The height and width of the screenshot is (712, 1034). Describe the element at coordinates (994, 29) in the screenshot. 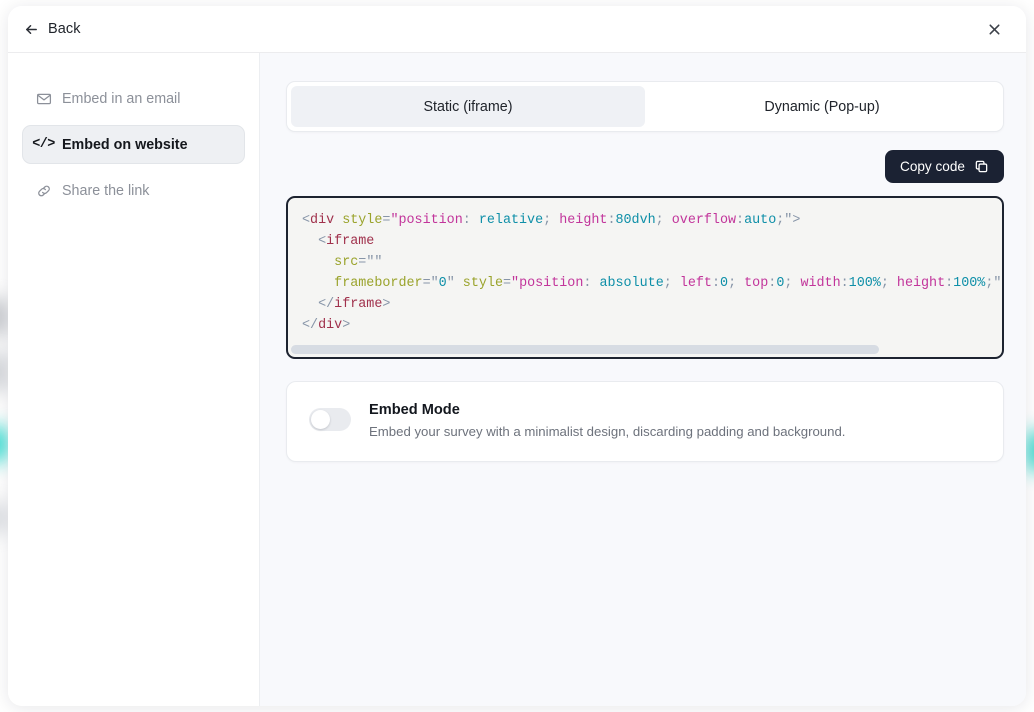

I see `close-icon` at that location.